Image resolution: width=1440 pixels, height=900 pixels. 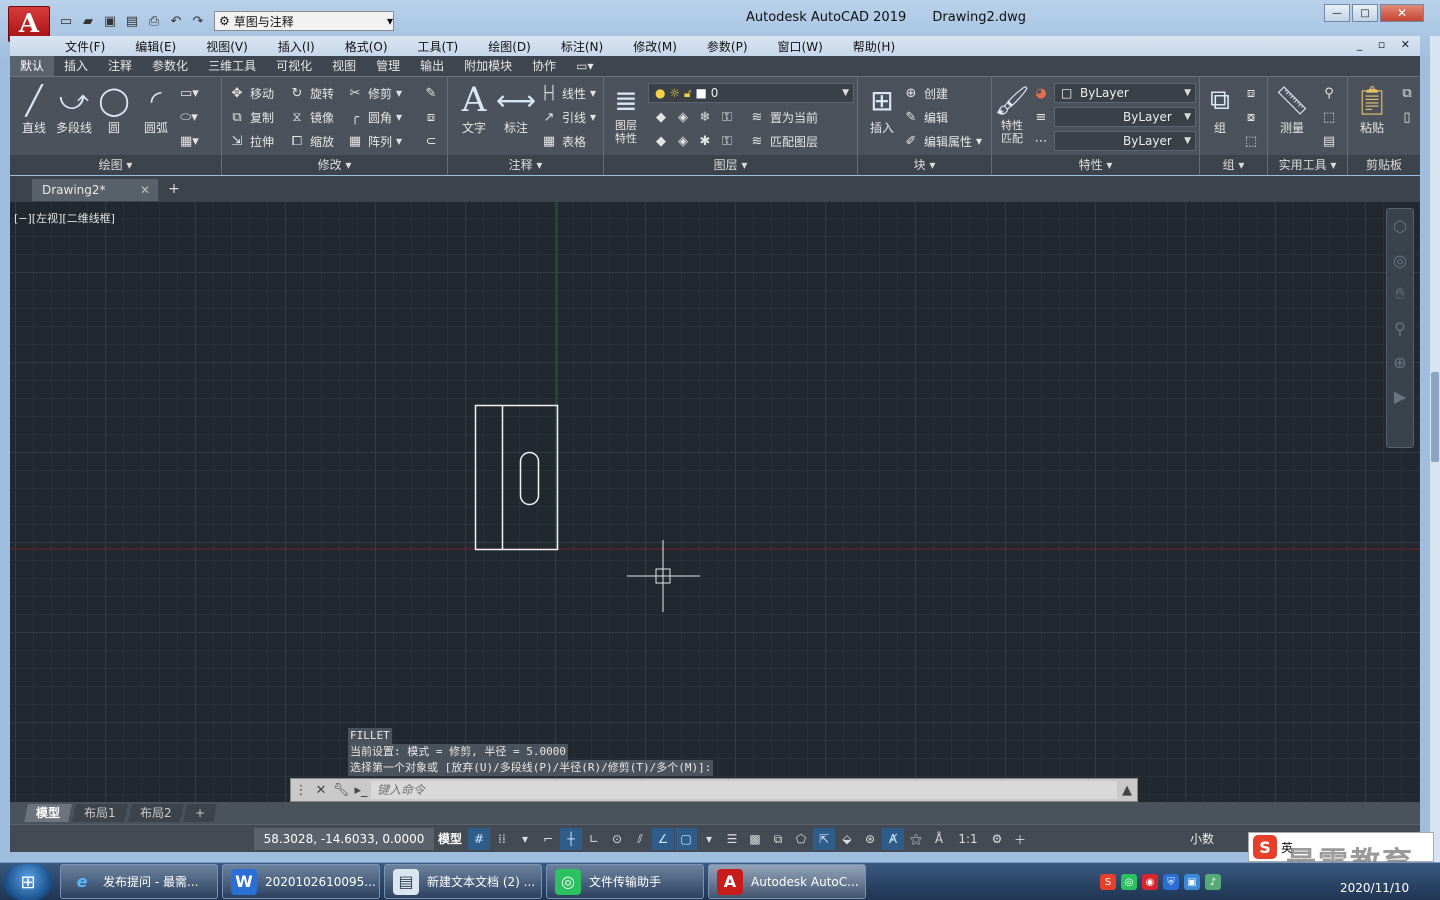 What do you see at coordinates (916, 839) in the screenshot?
I see `auto-scale-icon: ⚝` at bounding box center [916, 839].